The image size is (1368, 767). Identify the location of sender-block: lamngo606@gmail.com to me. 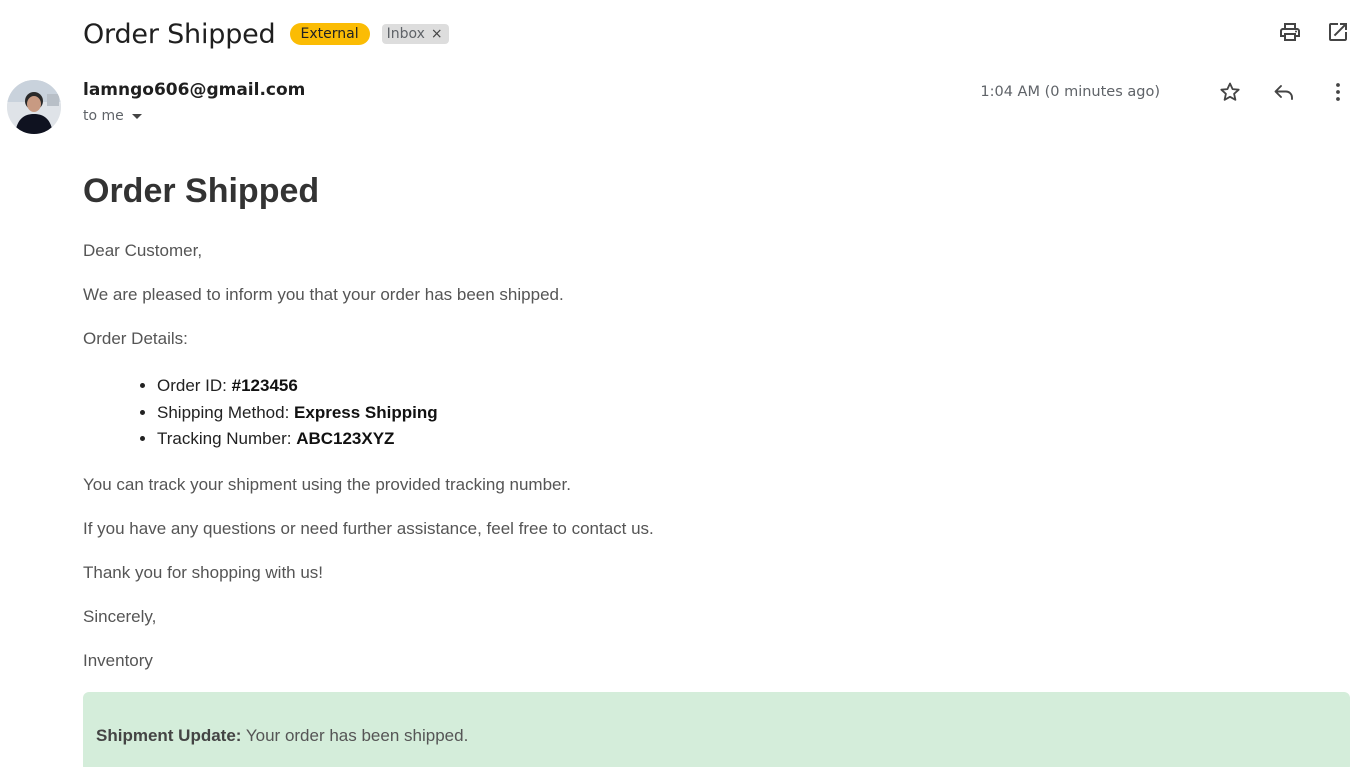
(194, 102).